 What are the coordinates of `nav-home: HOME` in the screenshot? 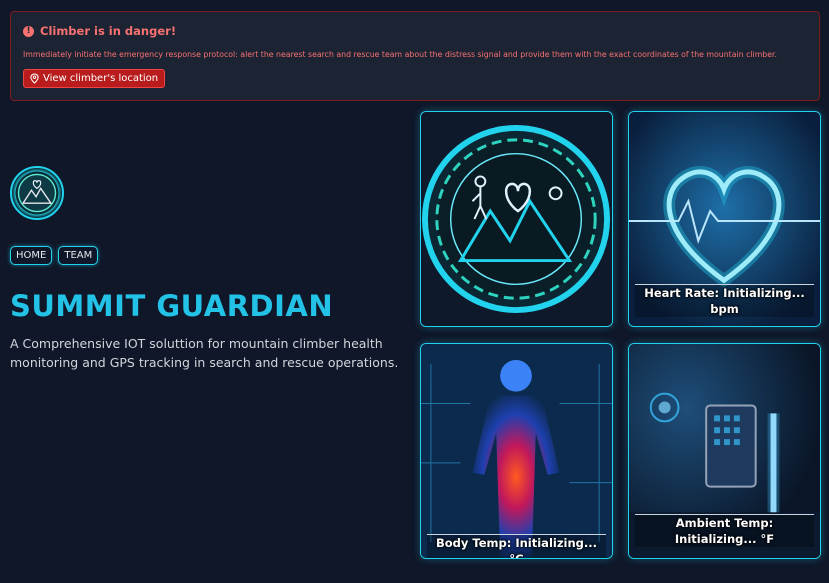 It's located at (31, 255).